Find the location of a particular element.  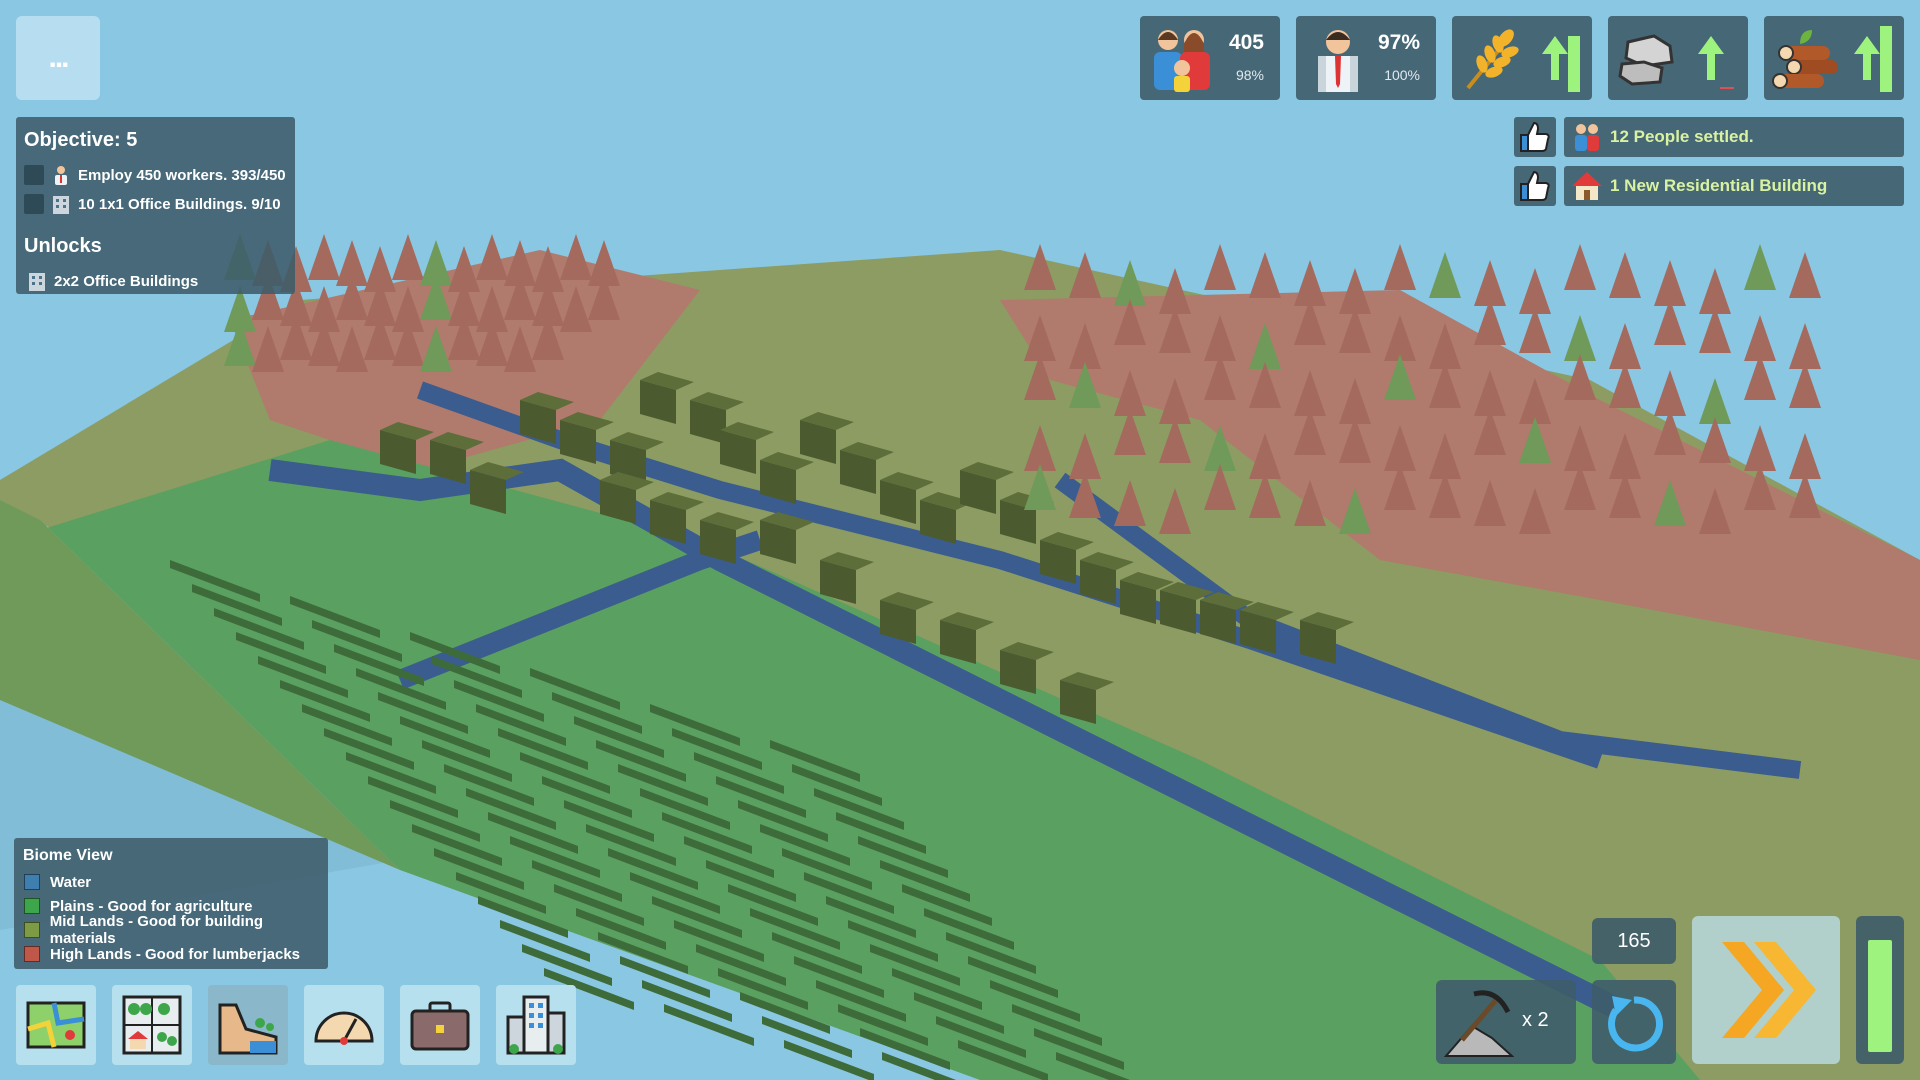

stats-gauge-button is located at coordinates (344, 1025).